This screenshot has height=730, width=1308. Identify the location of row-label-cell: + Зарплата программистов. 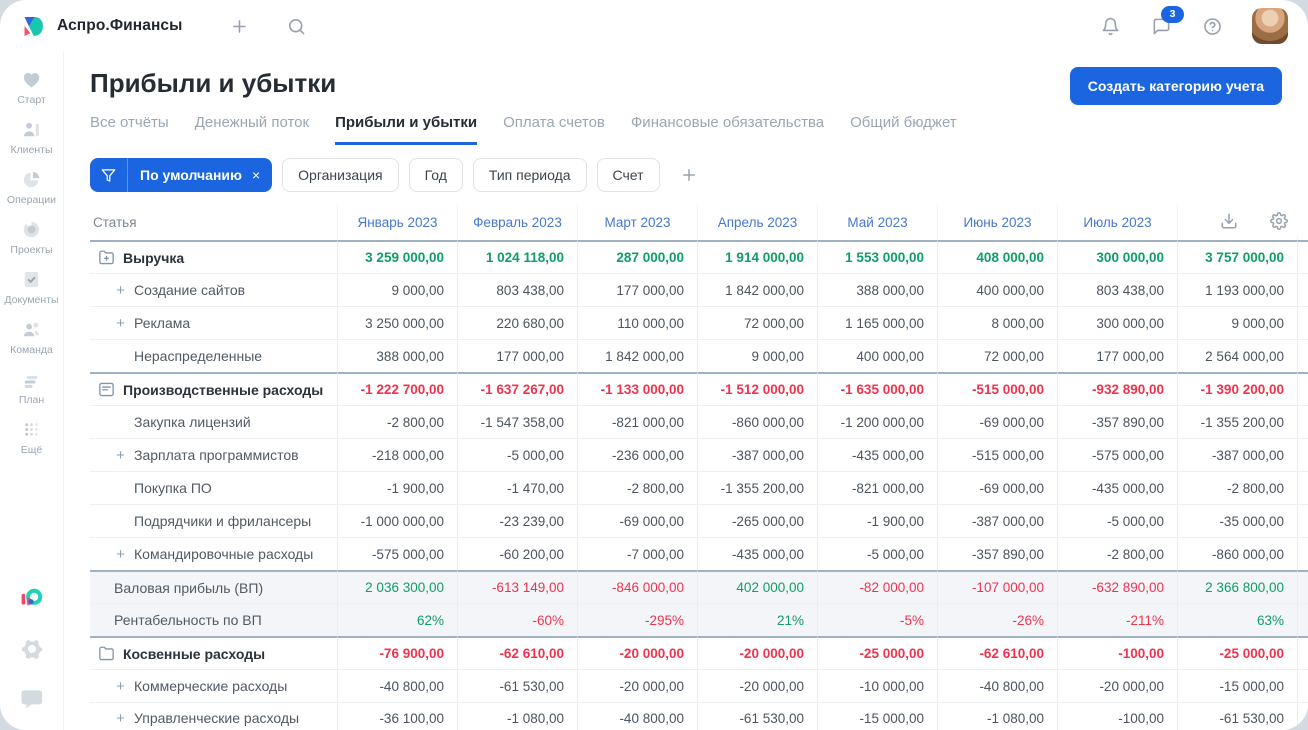
(213, 454).